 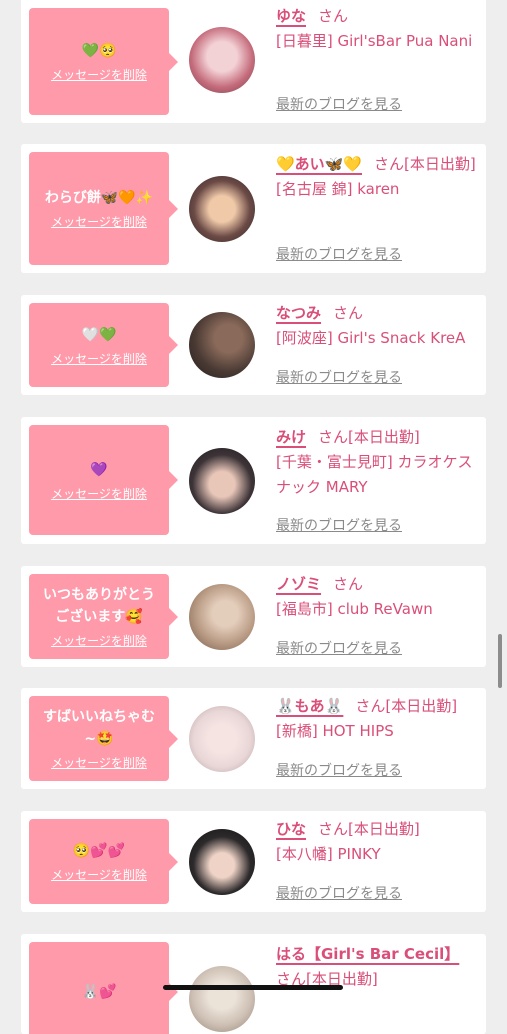 I want to click on sender-info: 🐰もあ🐰 さん[本日出勤] [新橋] HOT HIPS, so click(x=378, y=719).